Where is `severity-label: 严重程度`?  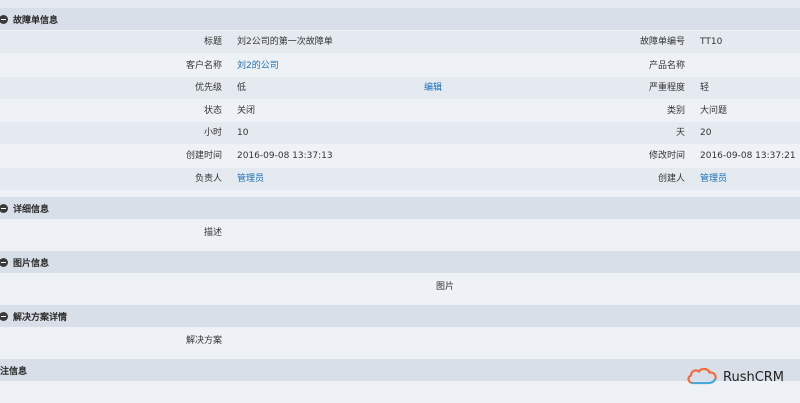
severity-label: 严重程度 is located at coordinates (666, 88).